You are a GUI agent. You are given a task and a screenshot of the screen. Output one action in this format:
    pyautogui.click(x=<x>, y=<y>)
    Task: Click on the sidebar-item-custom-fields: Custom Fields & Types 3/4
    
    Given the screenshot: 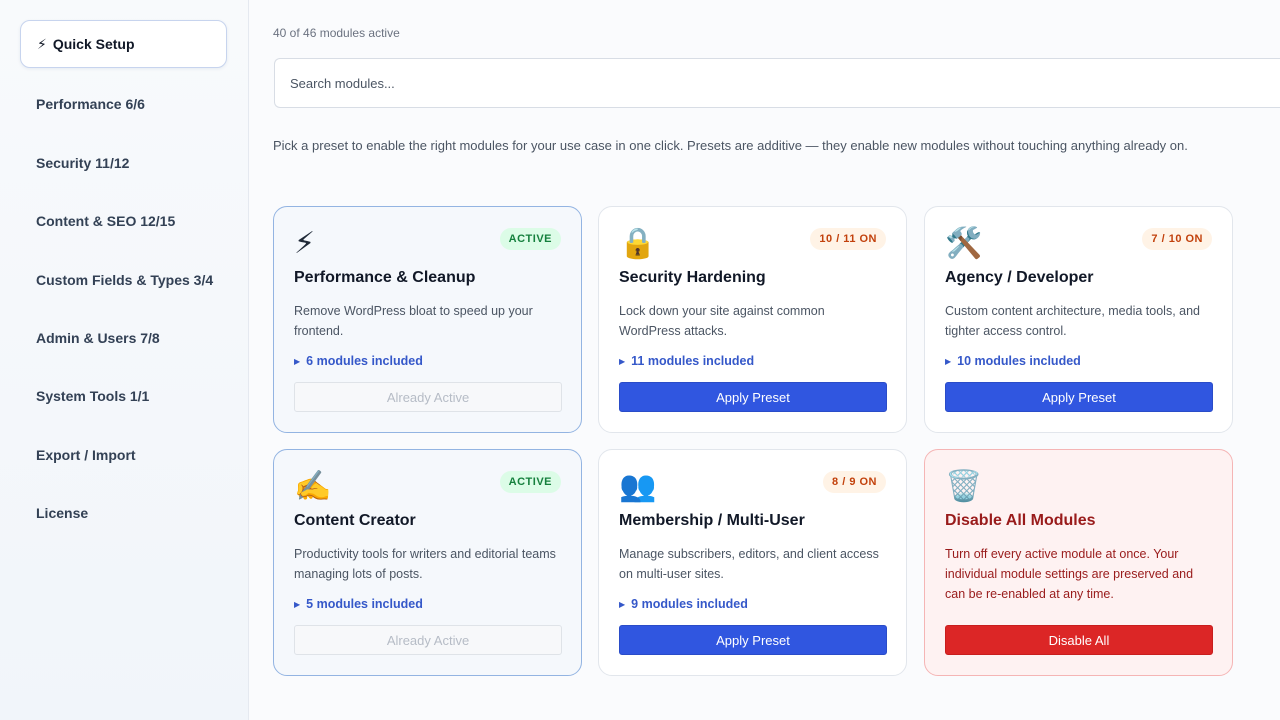 What is the action you would take?
    pyautogui.click(x=123, y=280)
    